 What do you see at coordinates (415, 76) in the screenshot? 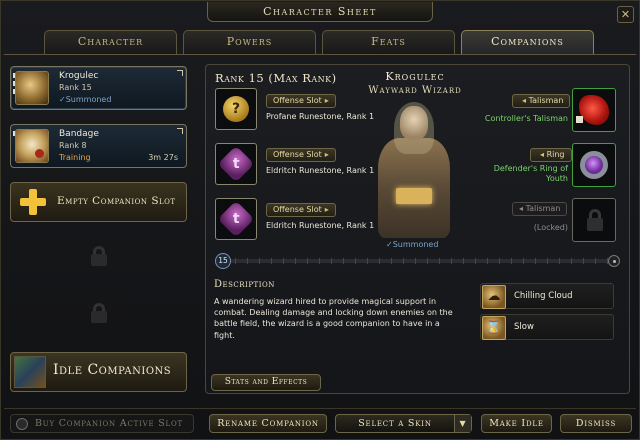
I see `companion-title-name: Krogulec` at bounding box center [415, 76].